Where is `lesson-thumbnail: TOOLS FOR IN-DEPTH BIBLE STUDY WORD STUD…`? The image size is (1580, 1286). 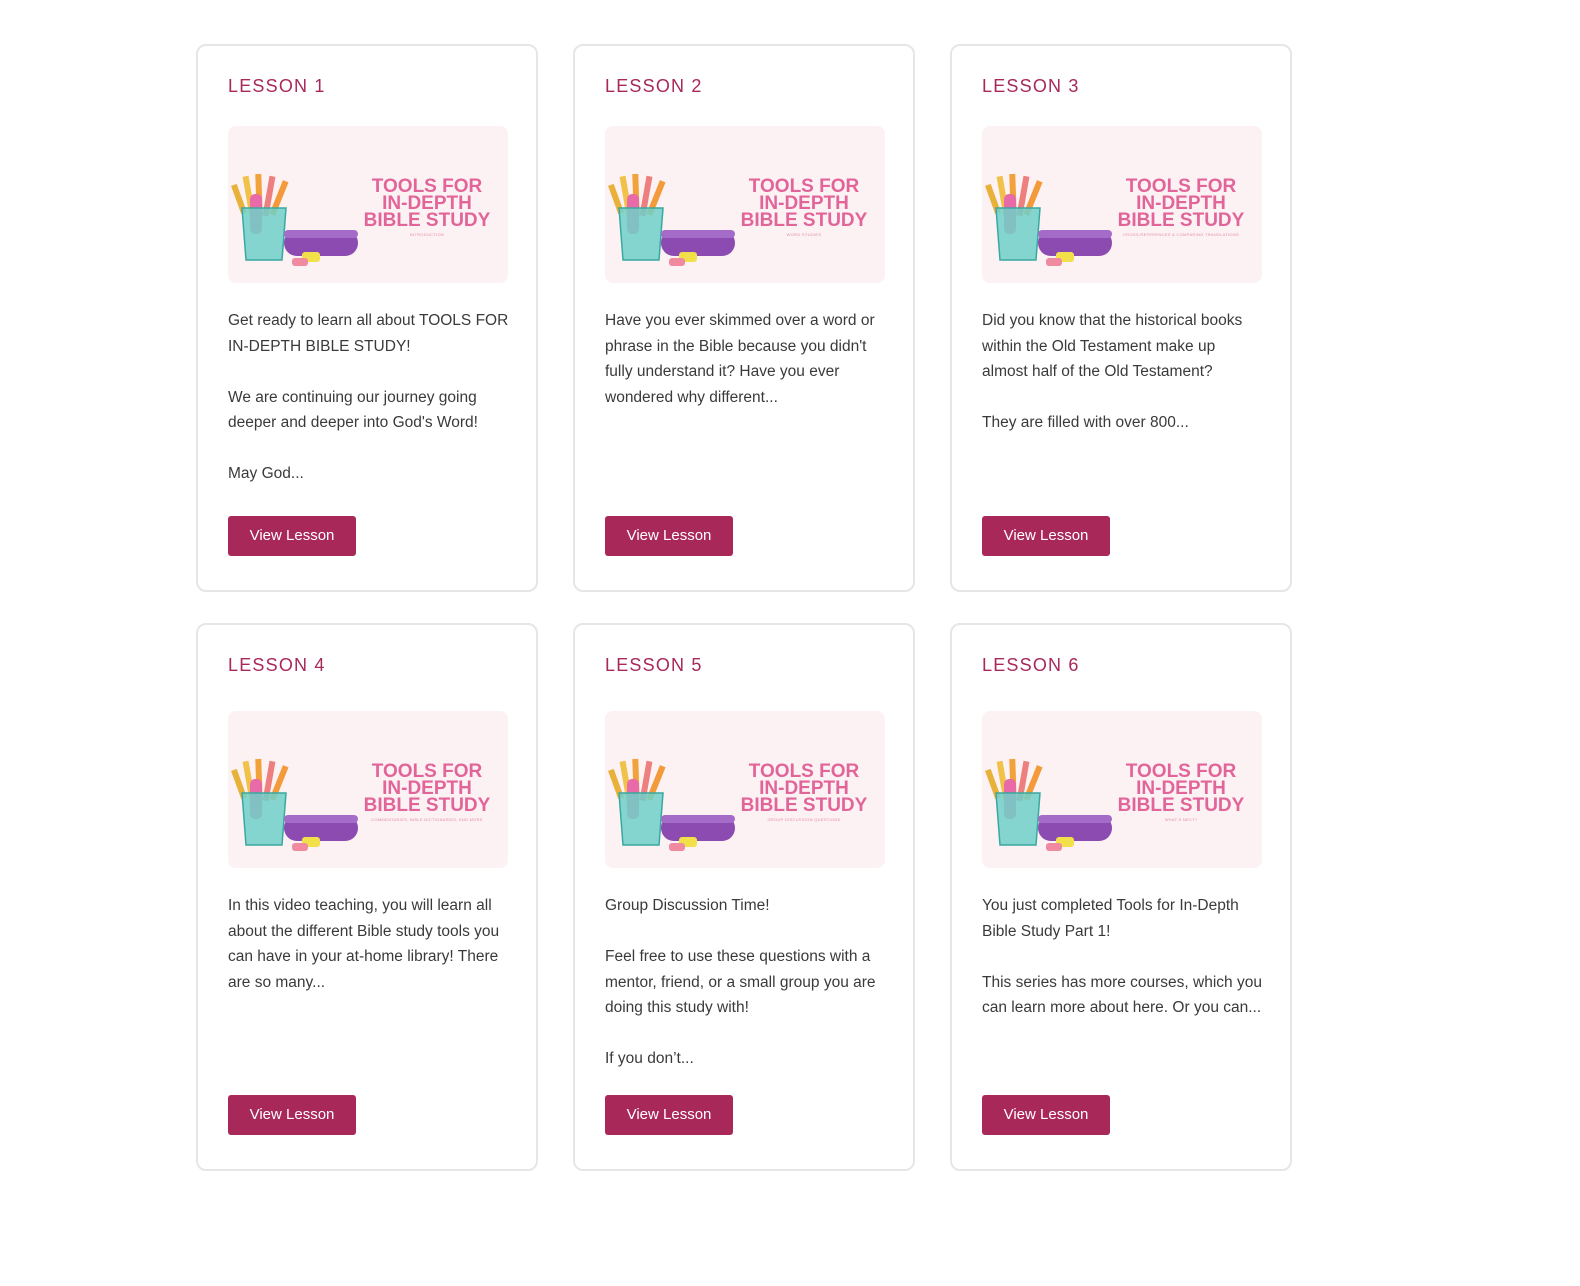 lesson-thumbnail: TOOLS FOR IN-DEPTH BIBLE STUDY WORD STUD… is located at coordinates (745, 204).